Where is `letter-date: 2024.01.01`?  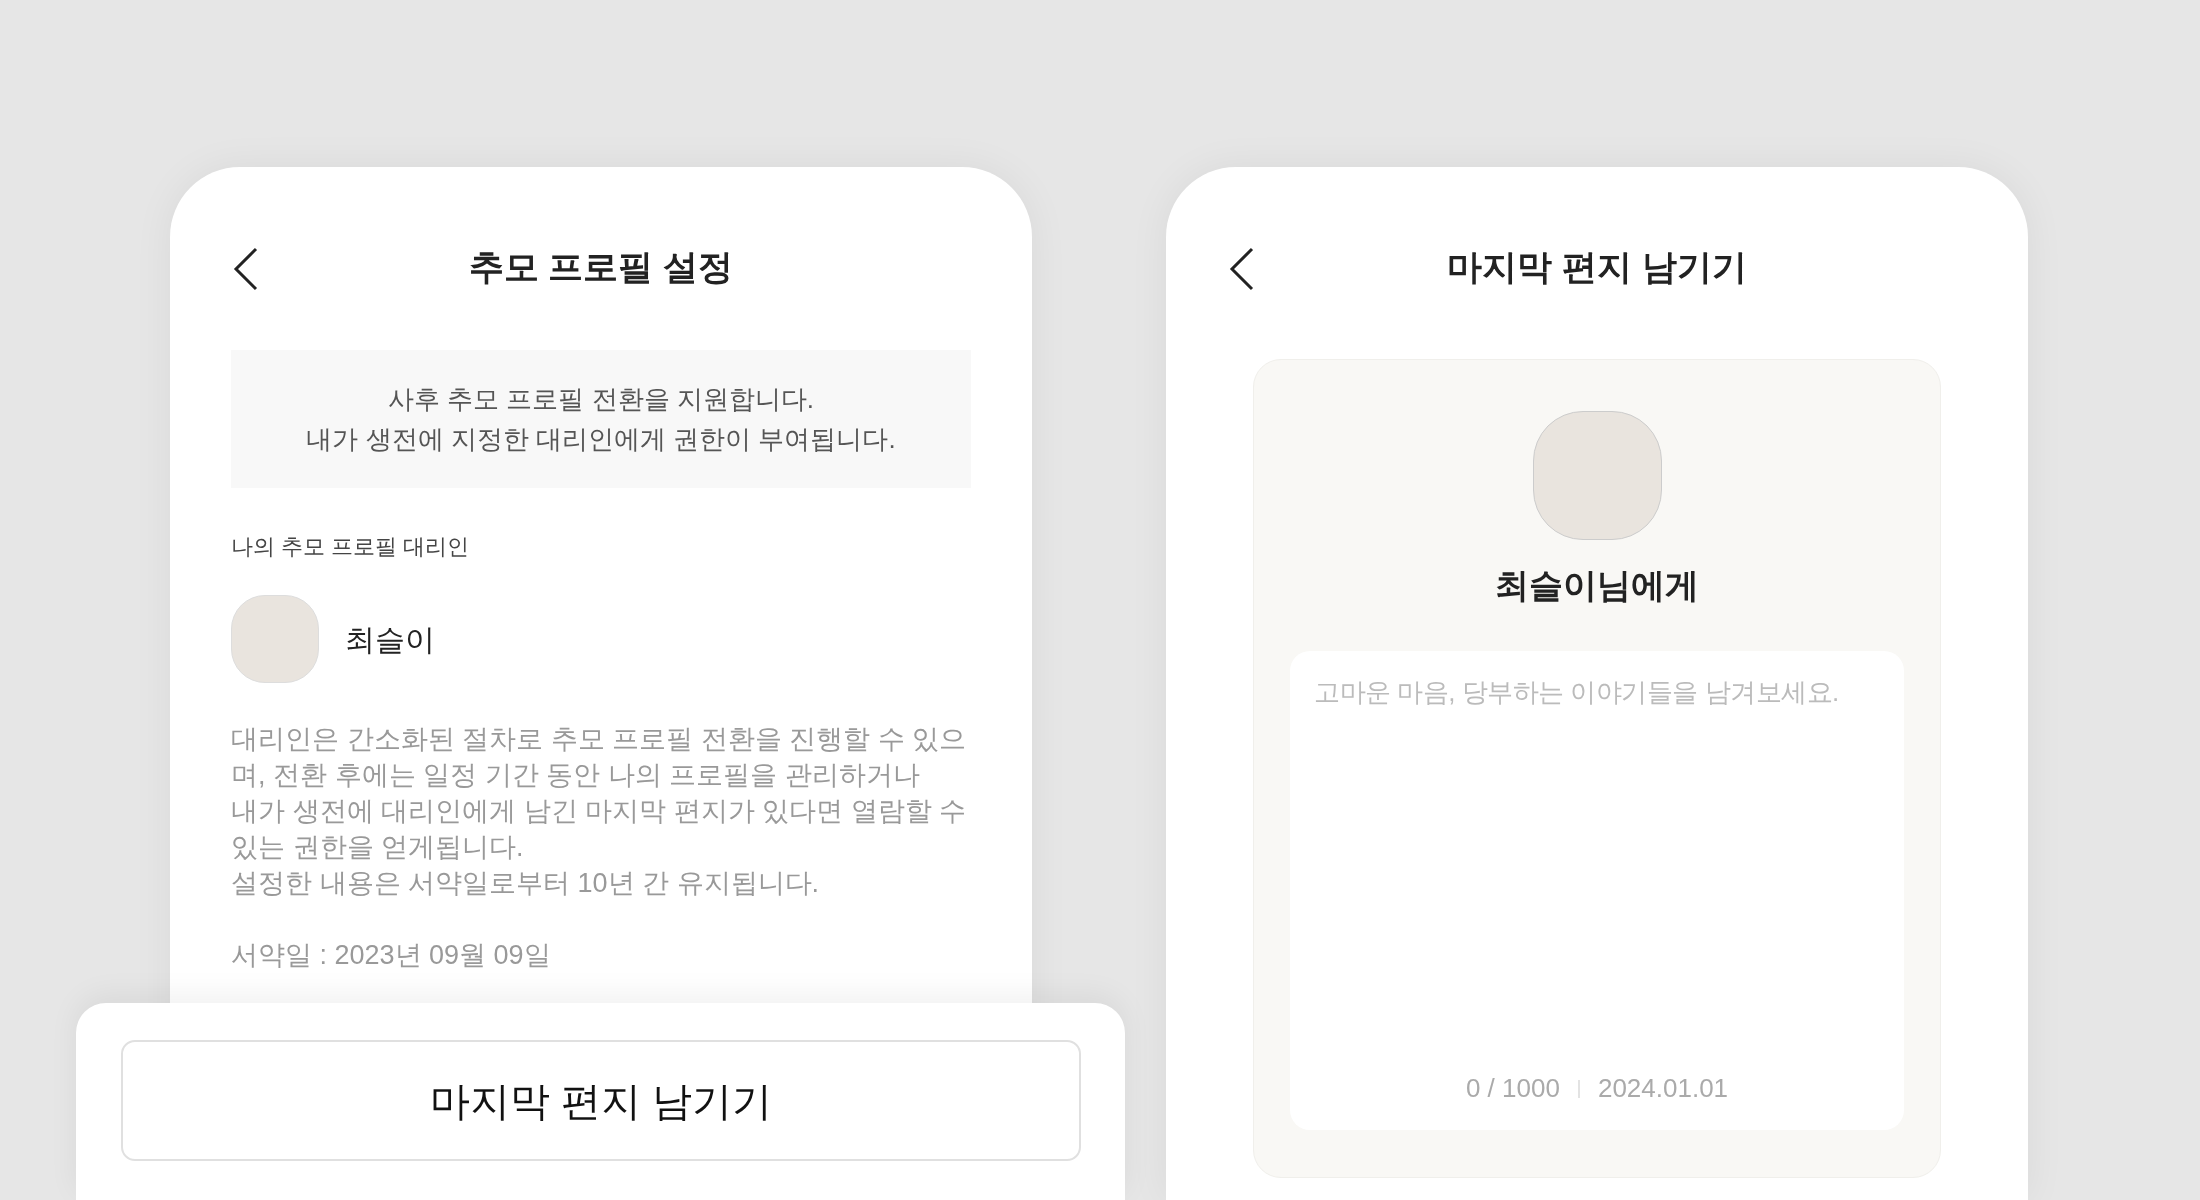 letter-date: 2024.01.01 is located at coordinates (1663, 1088).